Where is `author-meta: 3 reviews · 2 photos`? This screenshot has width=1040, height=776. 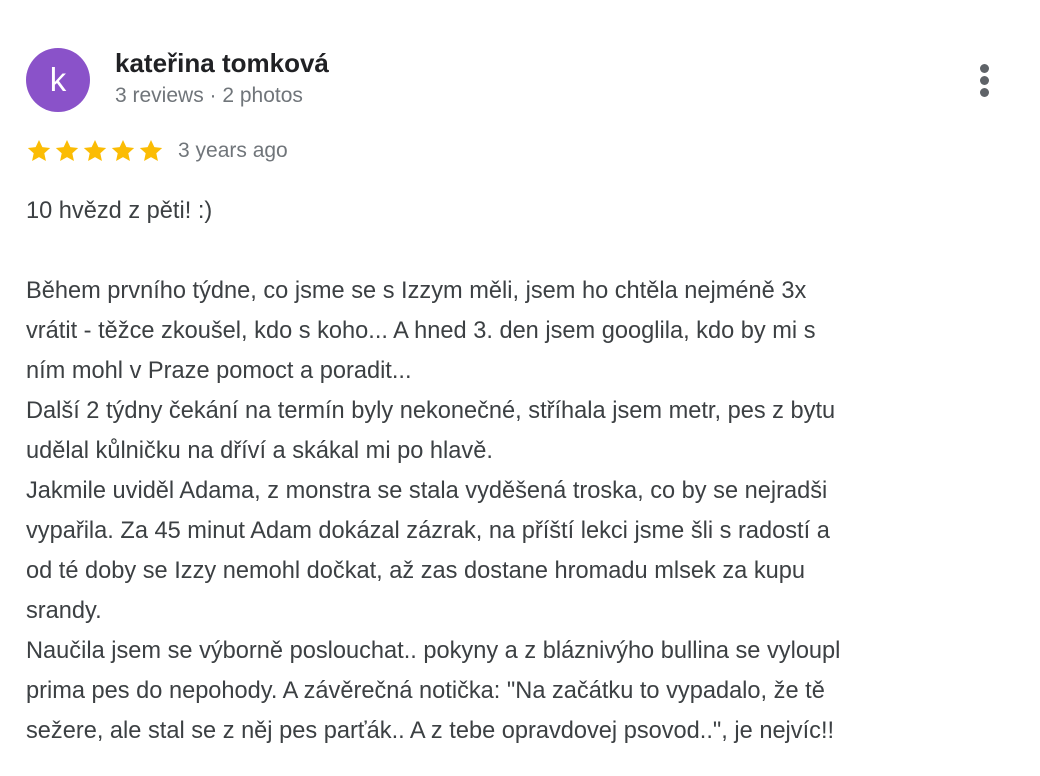 author-meta: 3 reviews · 2 photos is located at coordinates (209, 95).